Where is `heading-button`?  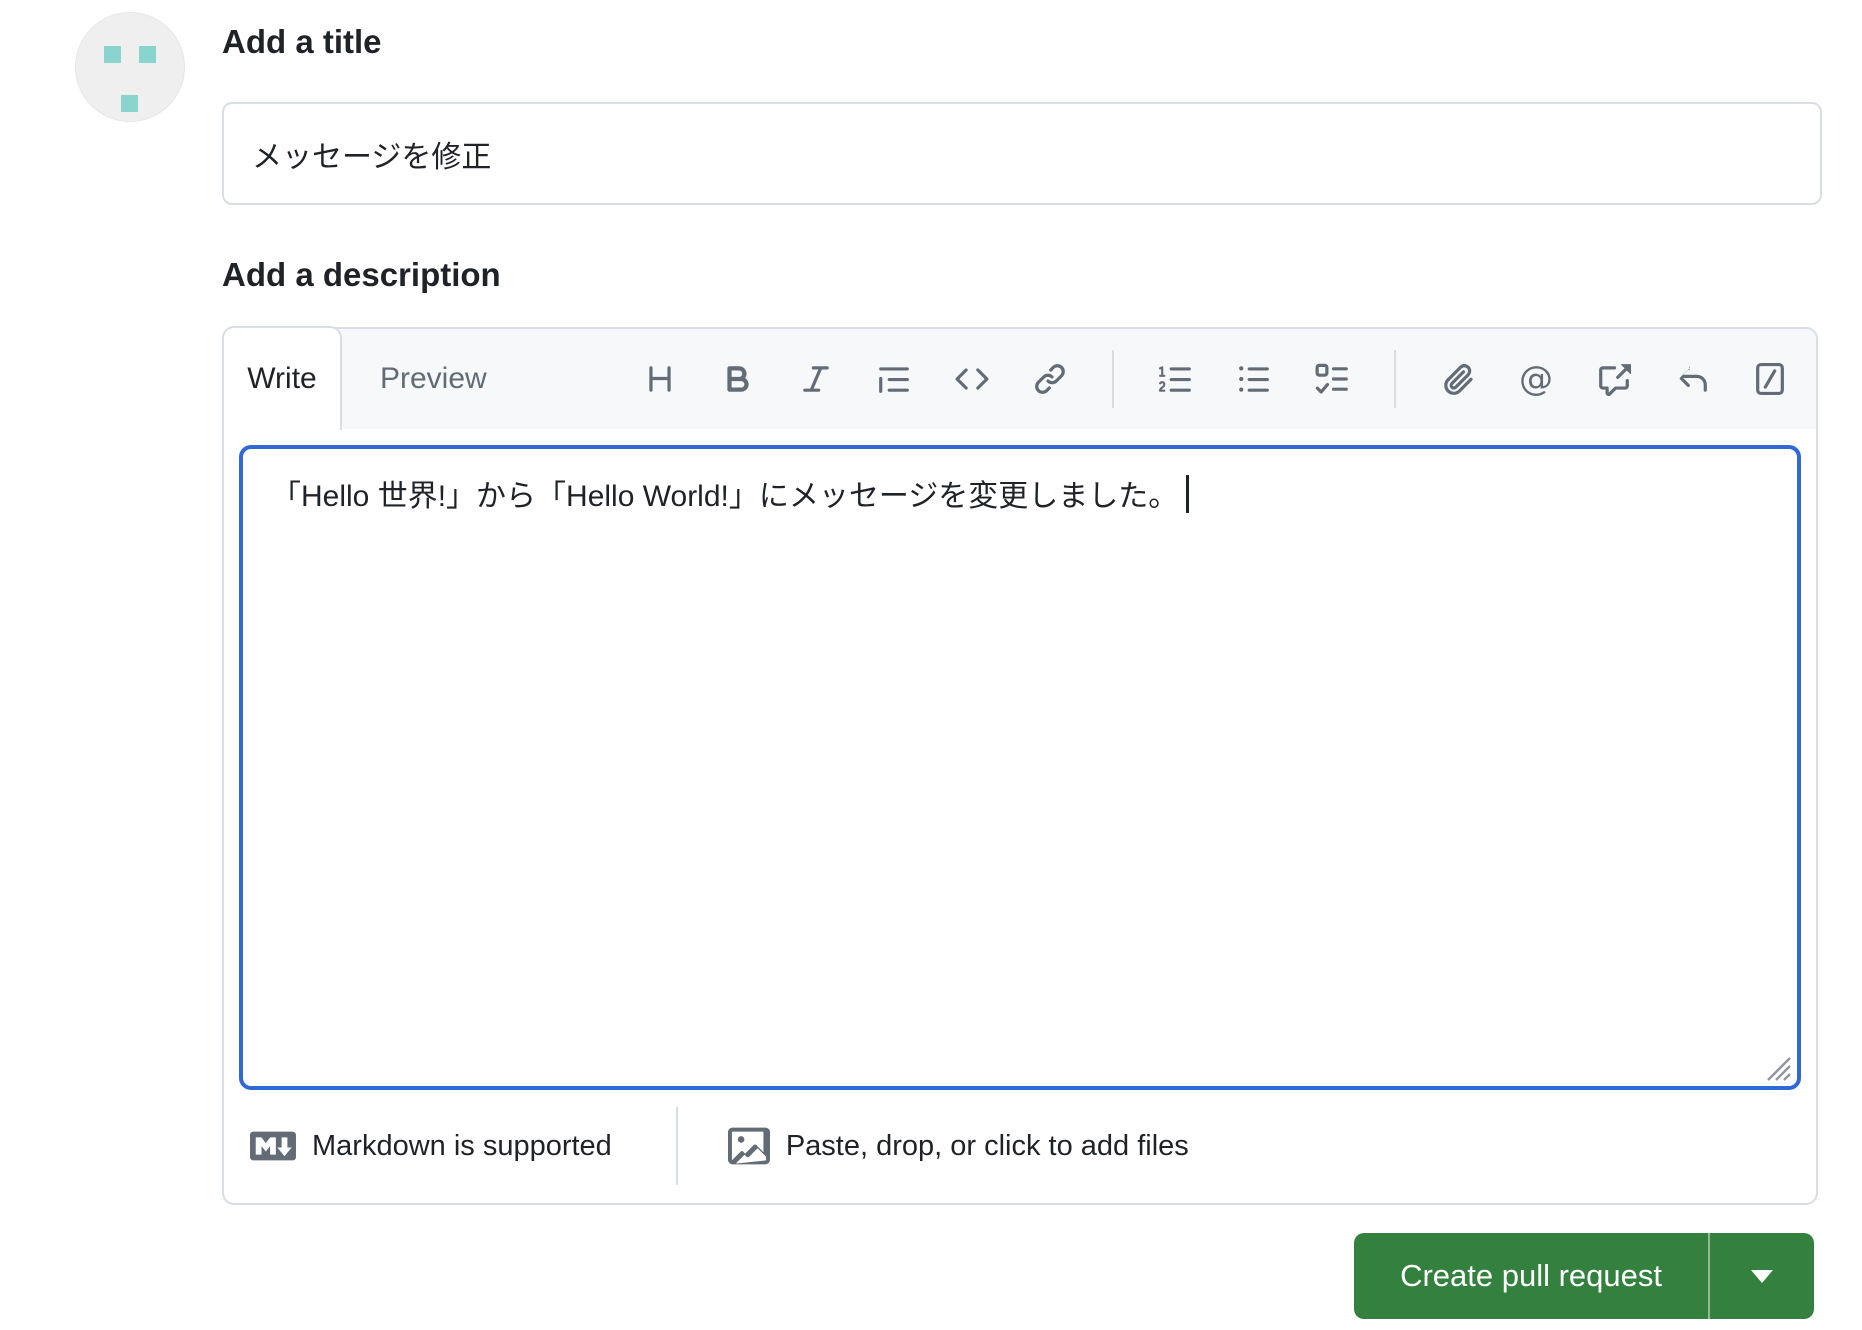 heading-button is located at coordinates (660, 379).